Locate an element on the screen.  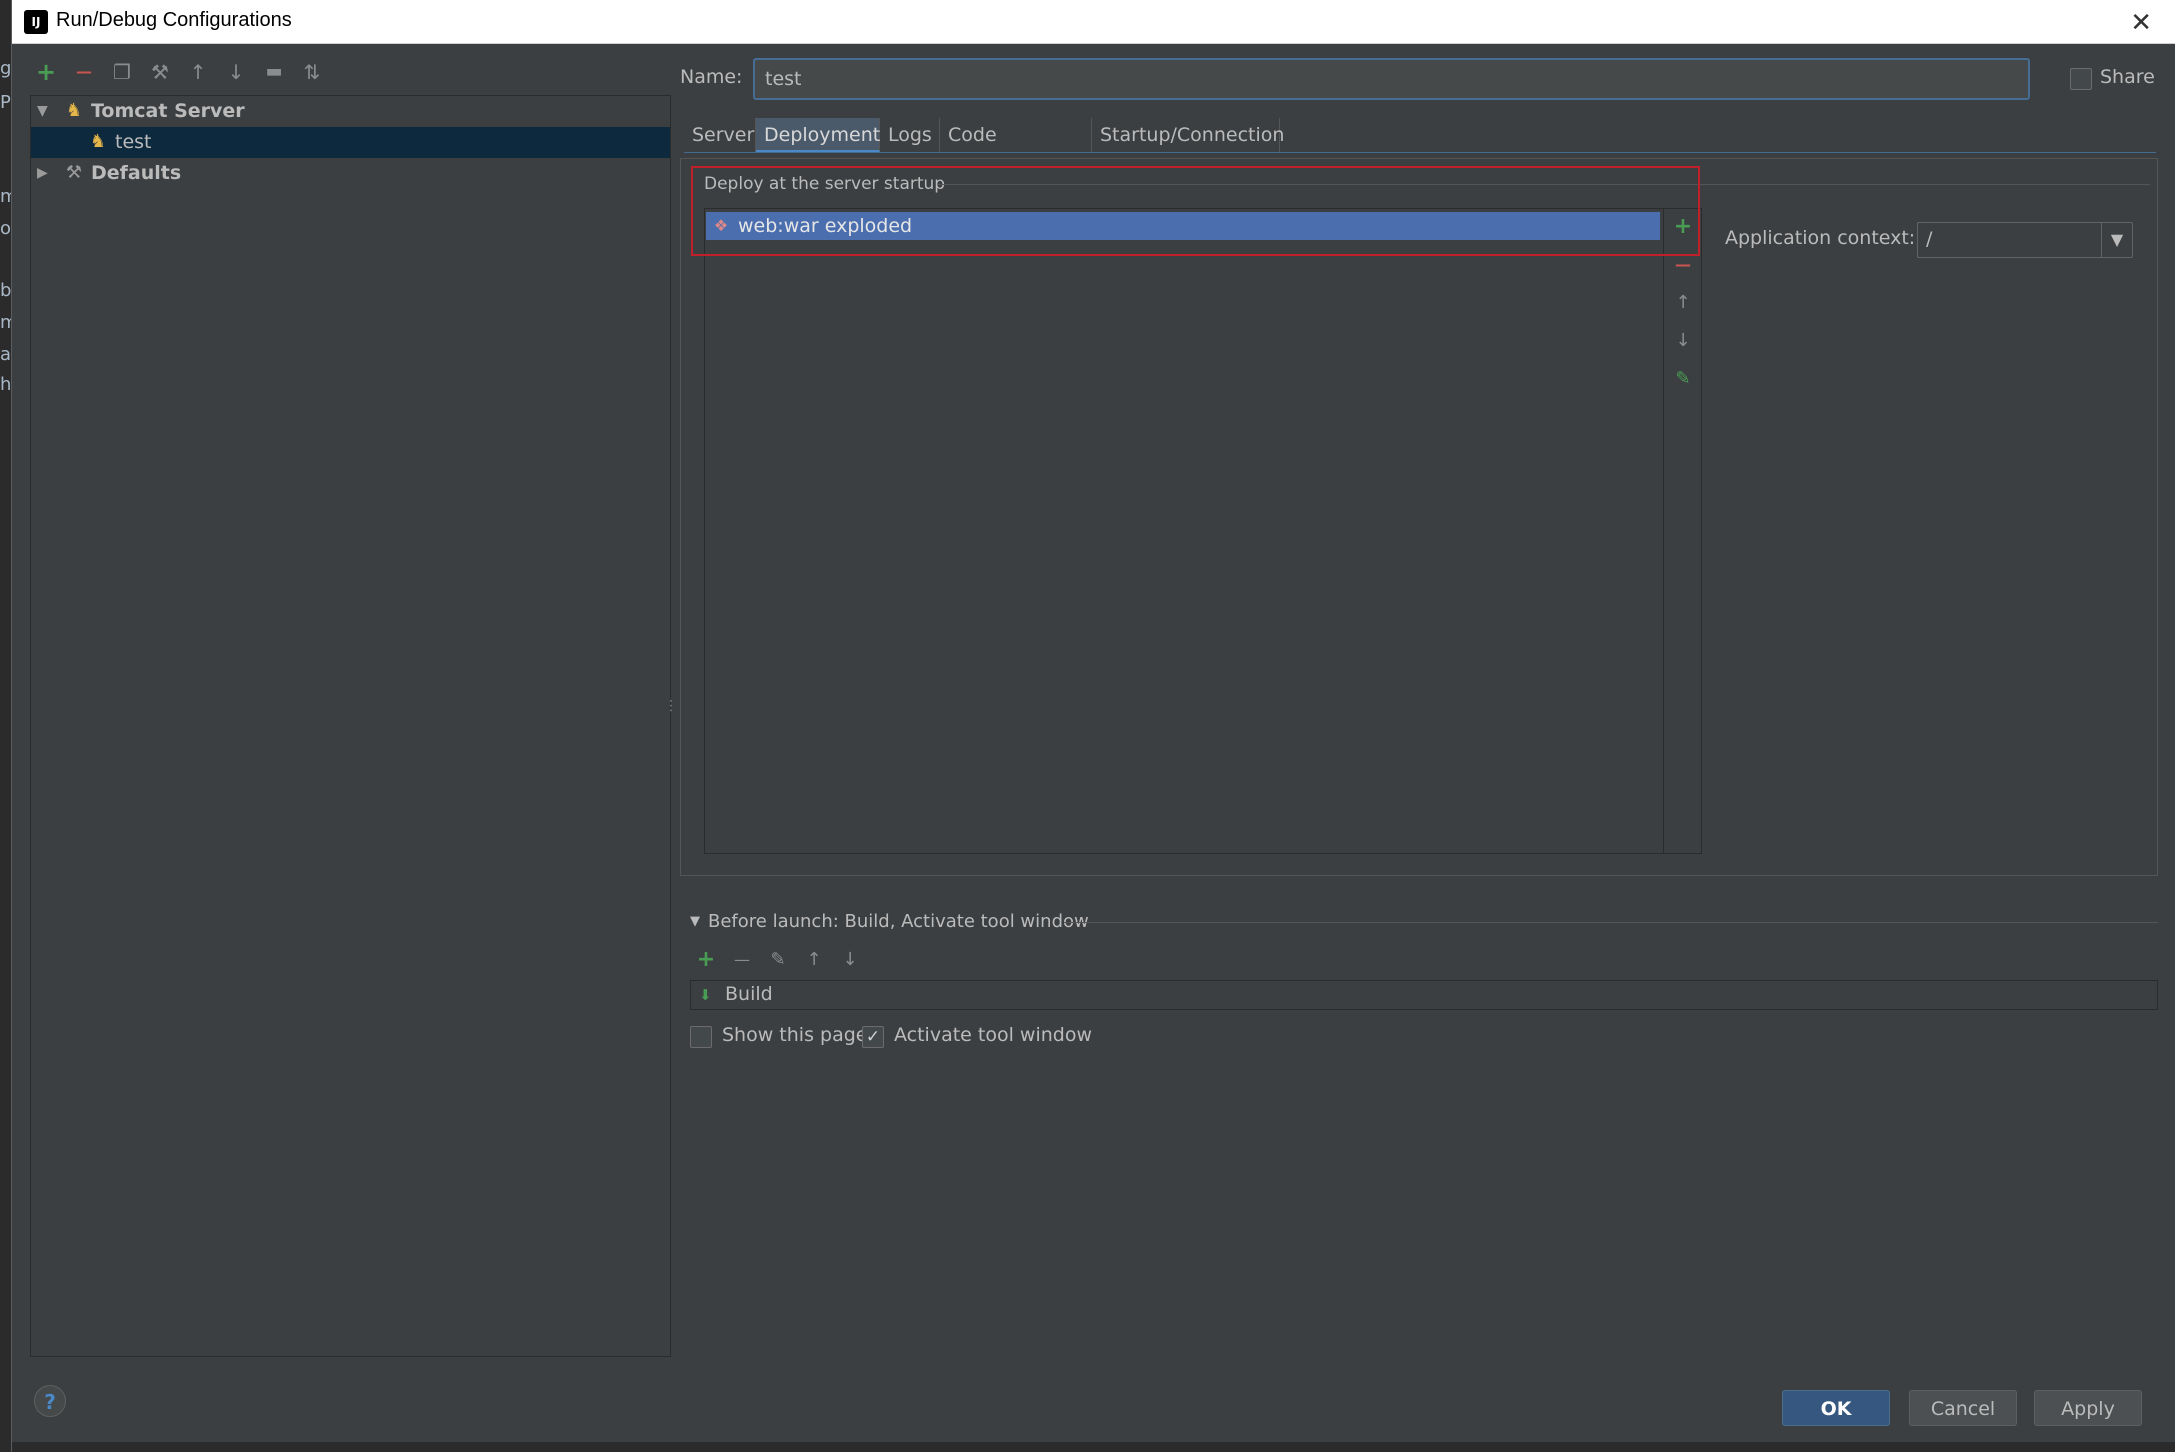
tab-deployment: Deployment is located at coordinates (818, 135).